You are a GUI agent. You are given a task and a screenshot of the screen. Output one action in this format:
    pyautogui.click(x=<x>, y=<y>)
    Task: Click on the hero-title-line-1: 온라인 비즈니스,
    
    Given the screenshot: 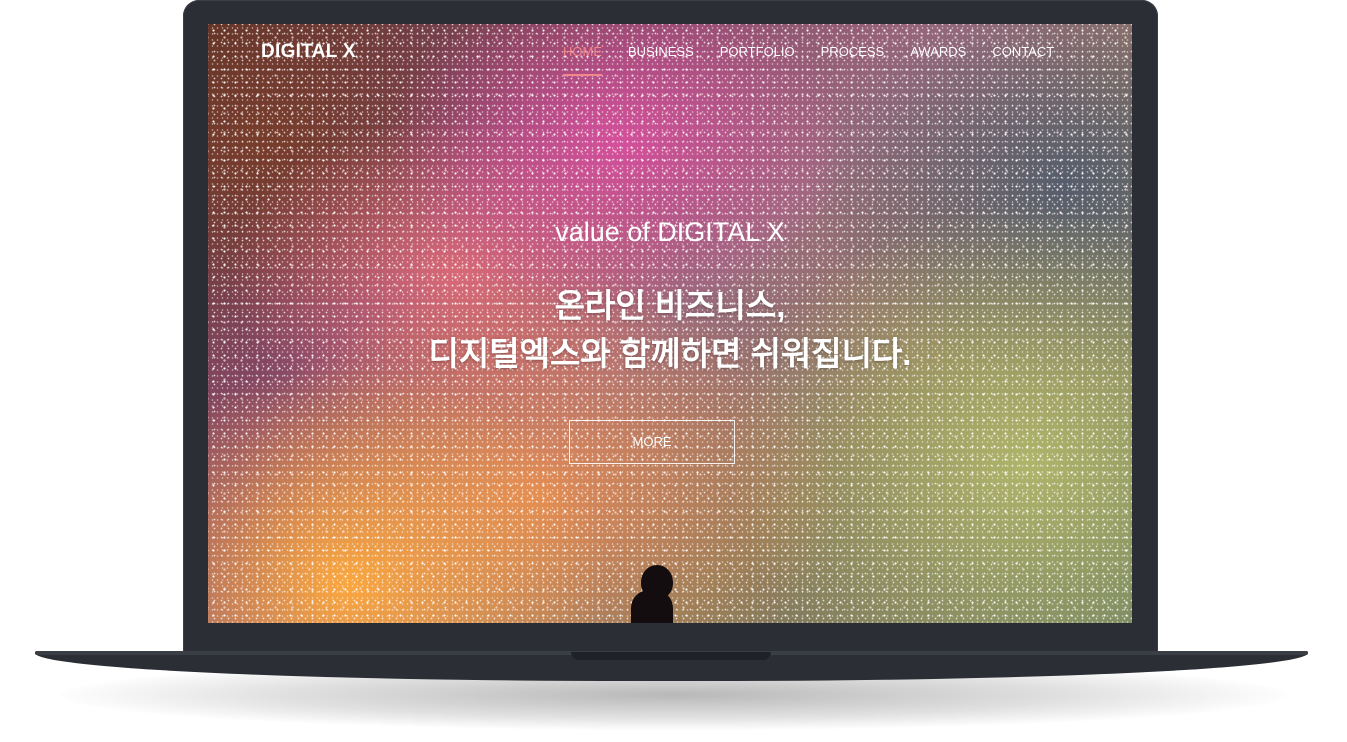 What is the action you would take?
    pyautogui.click(x=670, y=305)
    